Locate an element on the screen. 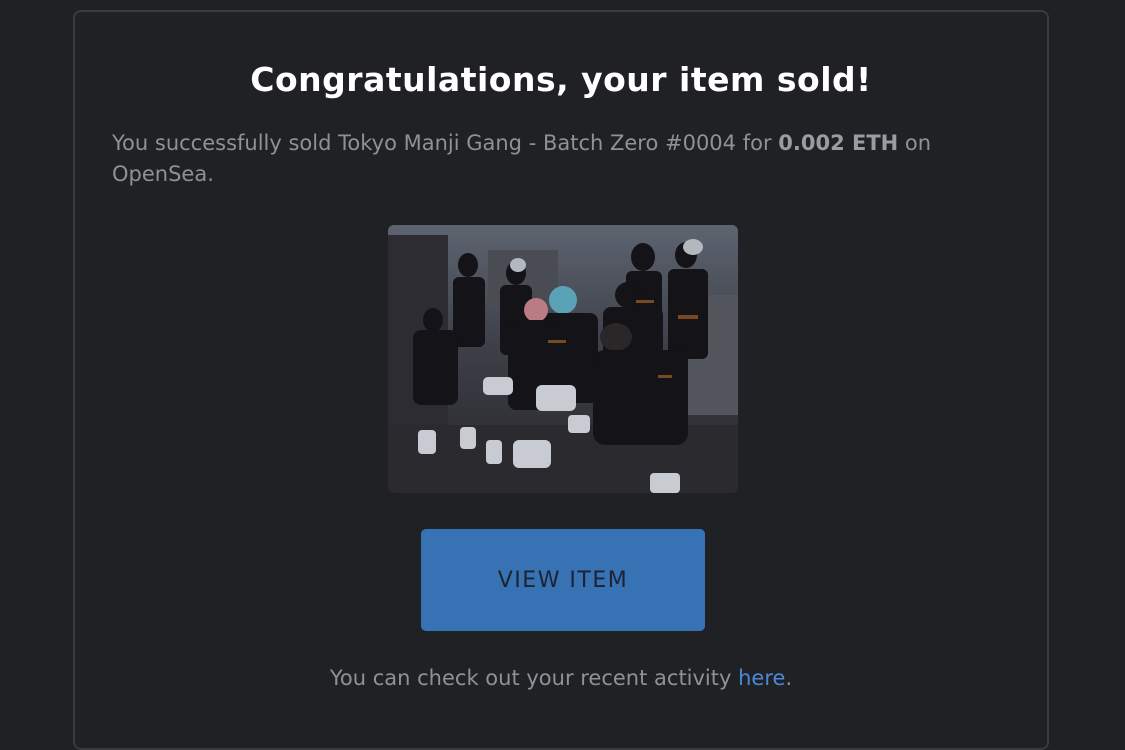 The image size is (1125, 750). page-title: Congratulations, your item sold! is located at coordinates (561, 79).